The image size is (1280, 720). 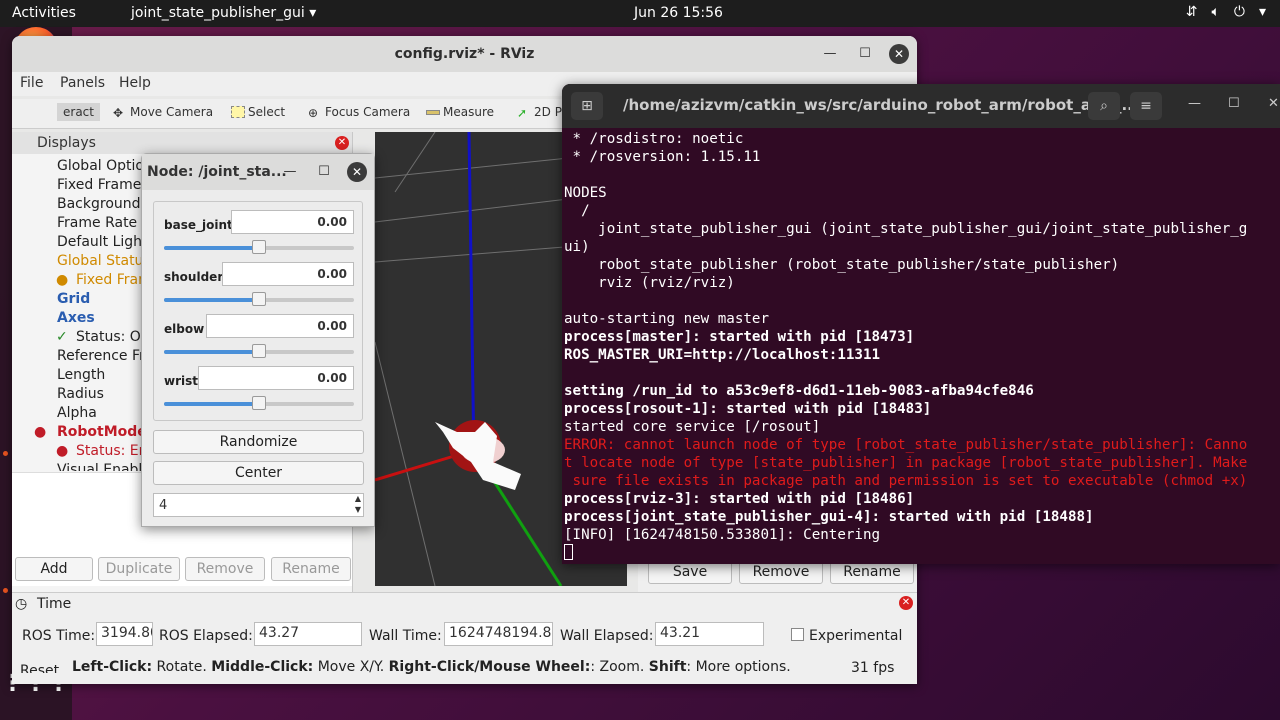 I want to click on wall-elapsed-field: 43.21, so click(x=709, y=634).